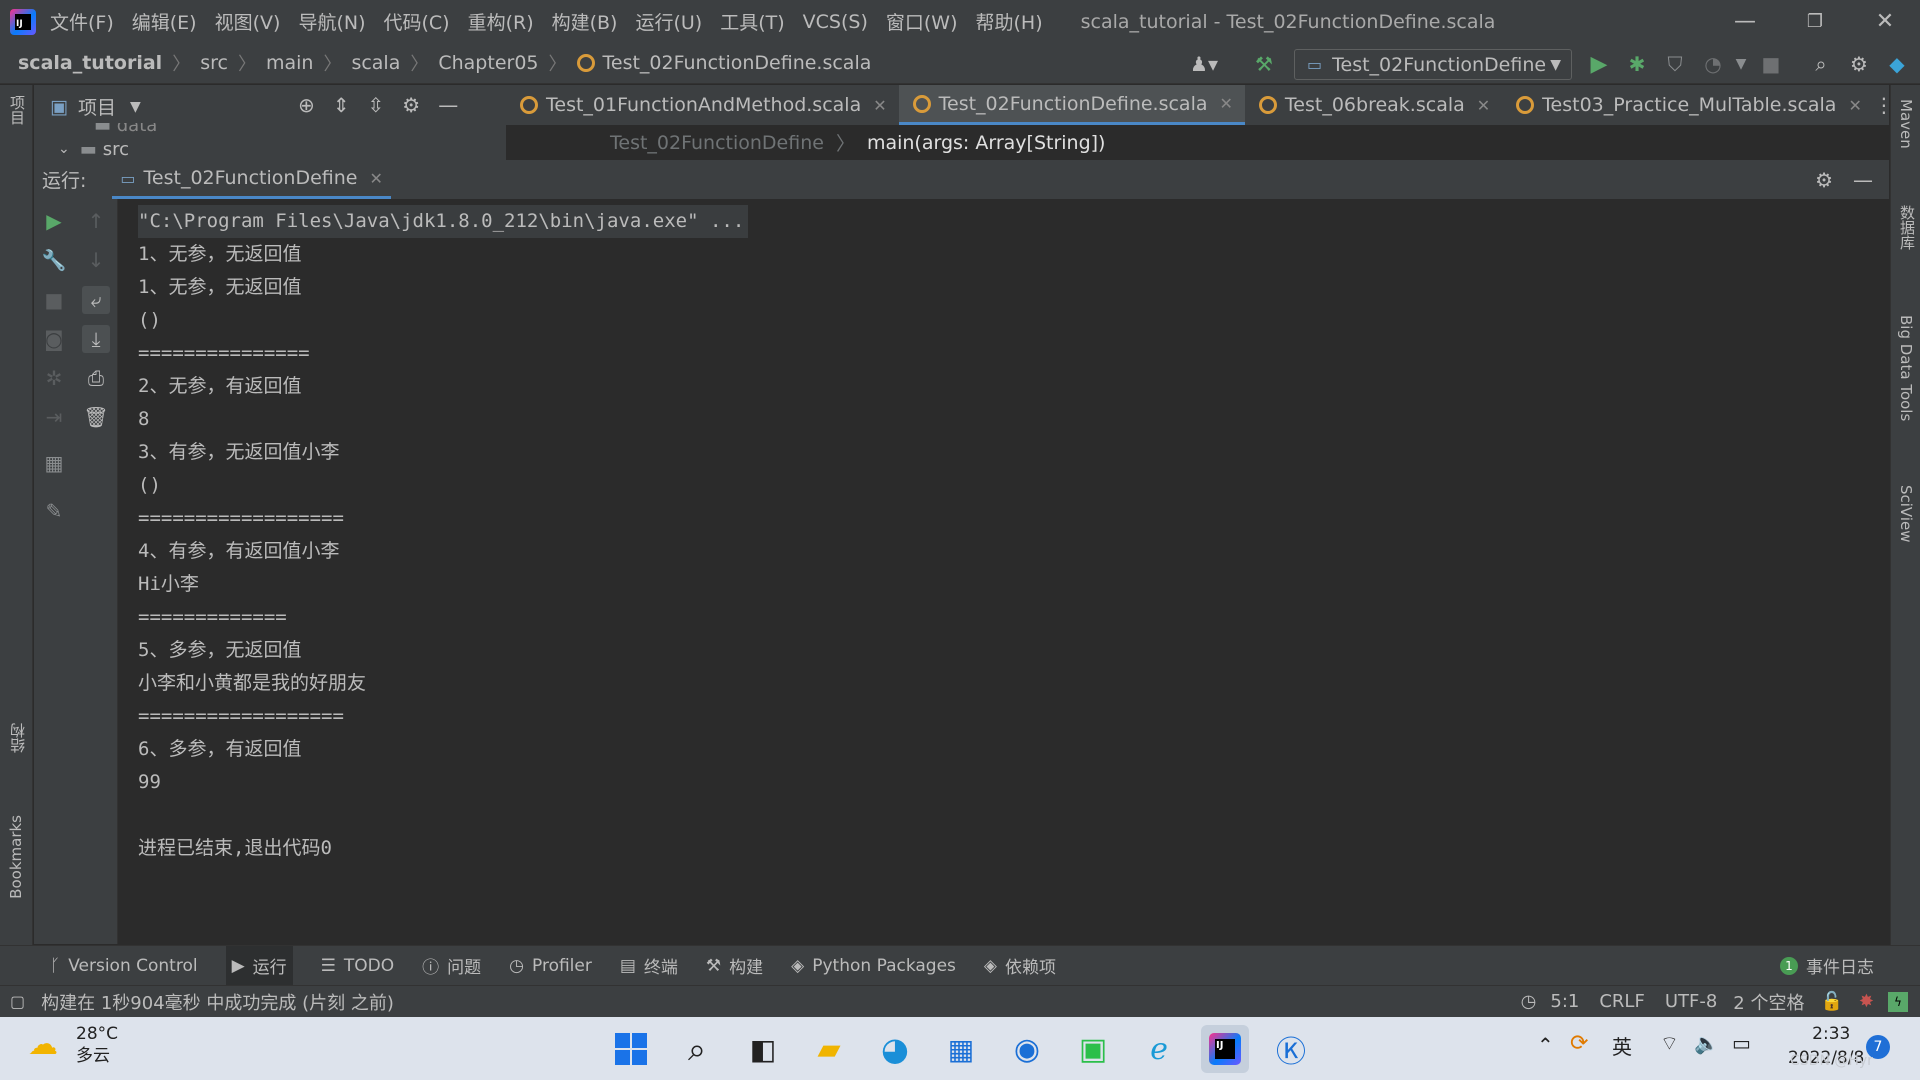 The height and width of the screenshot is (1080, 1920). Describe the element at coordinates (306, 105) in the screenshot. I see `locate-icon: ⊕` at that location.